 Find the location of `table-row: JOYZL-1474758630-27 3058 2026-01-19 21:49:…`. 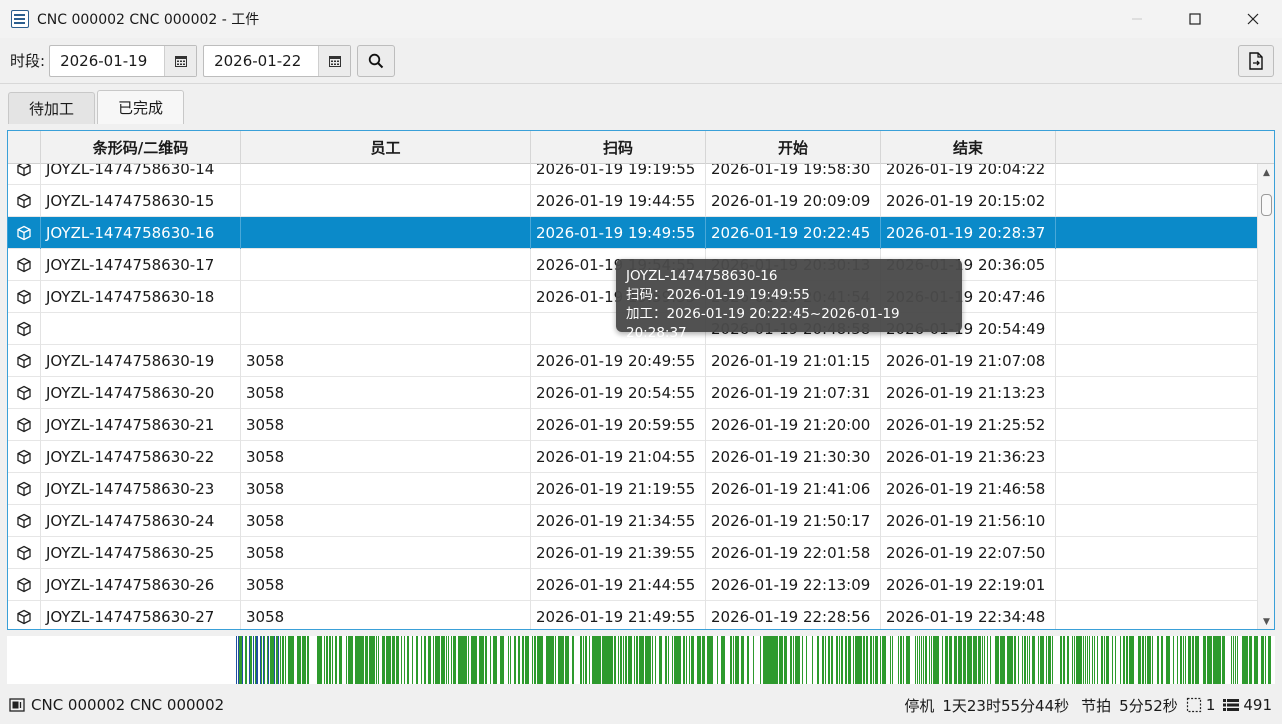

table-row: JOYZL-1474758630-27 3058 2026-01-19 21:49:… is located at coordinates (632, 615).